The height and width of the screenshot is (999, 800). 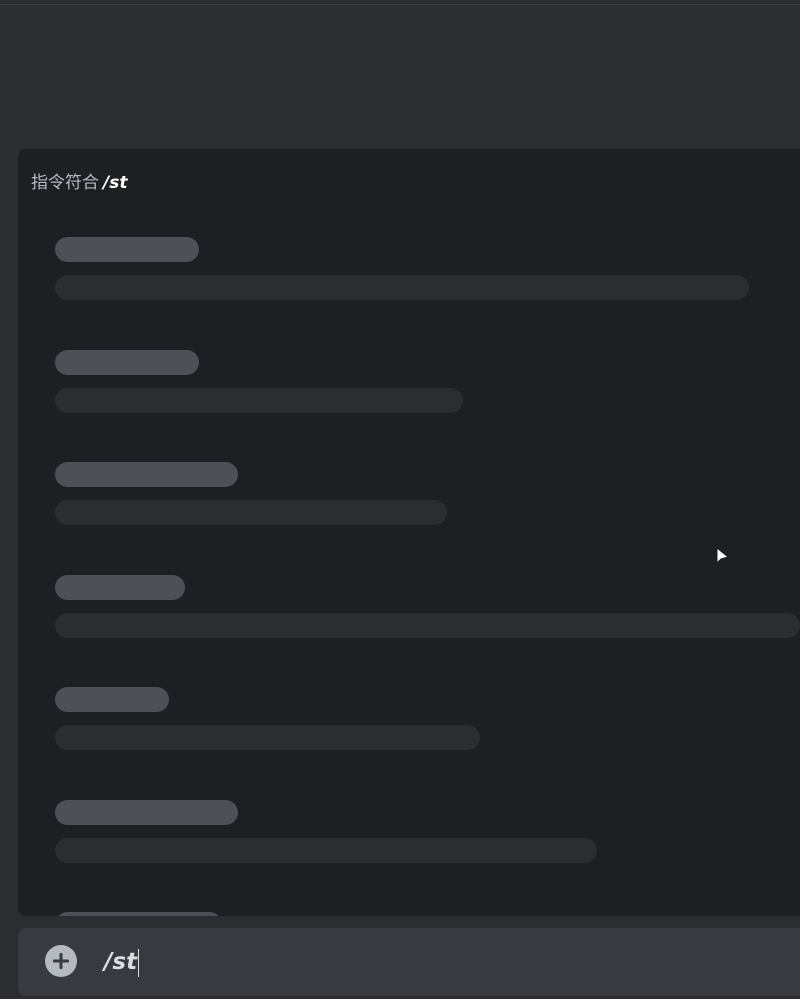 I want to click on message-composer: /st, so click(x=409, y=962).